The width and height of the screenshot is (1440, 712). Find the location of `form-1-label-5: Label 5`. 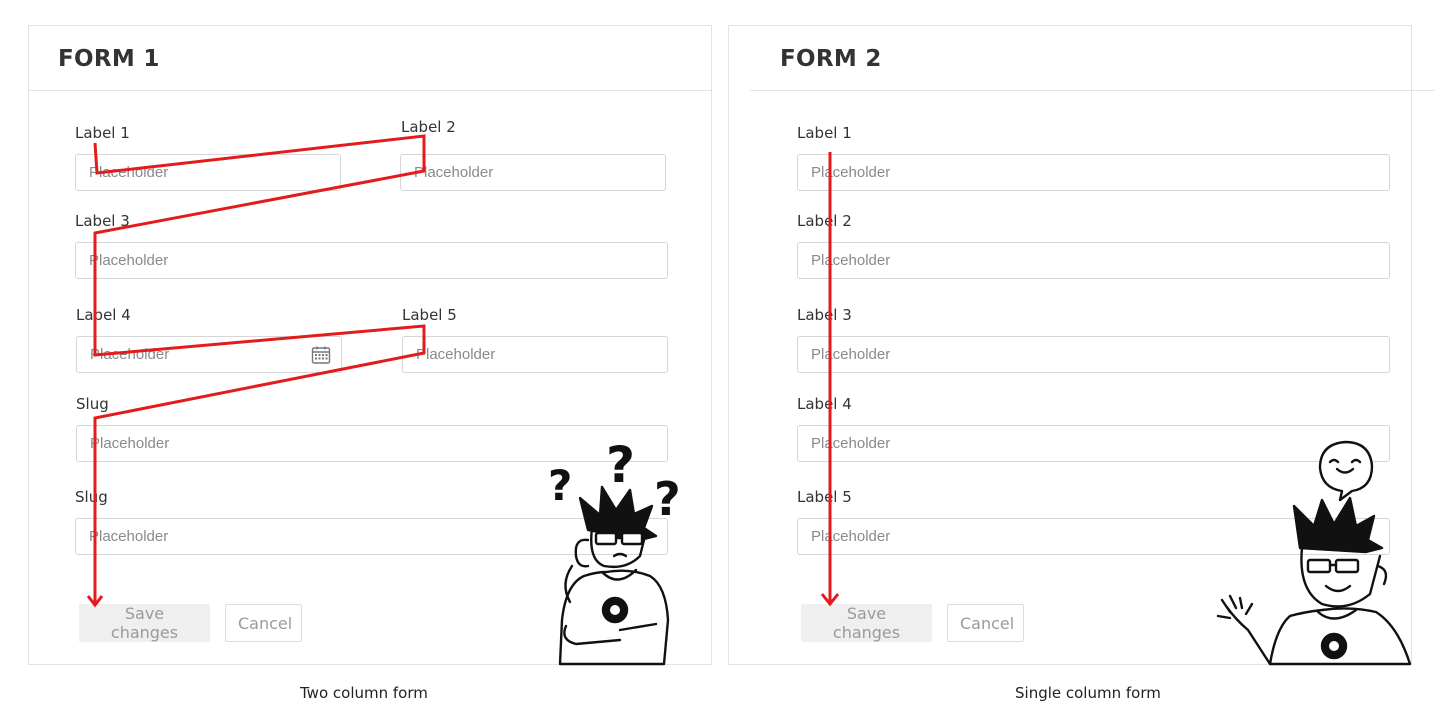

form-1-label-5: Label 5 is located at coordinates (429, 315).